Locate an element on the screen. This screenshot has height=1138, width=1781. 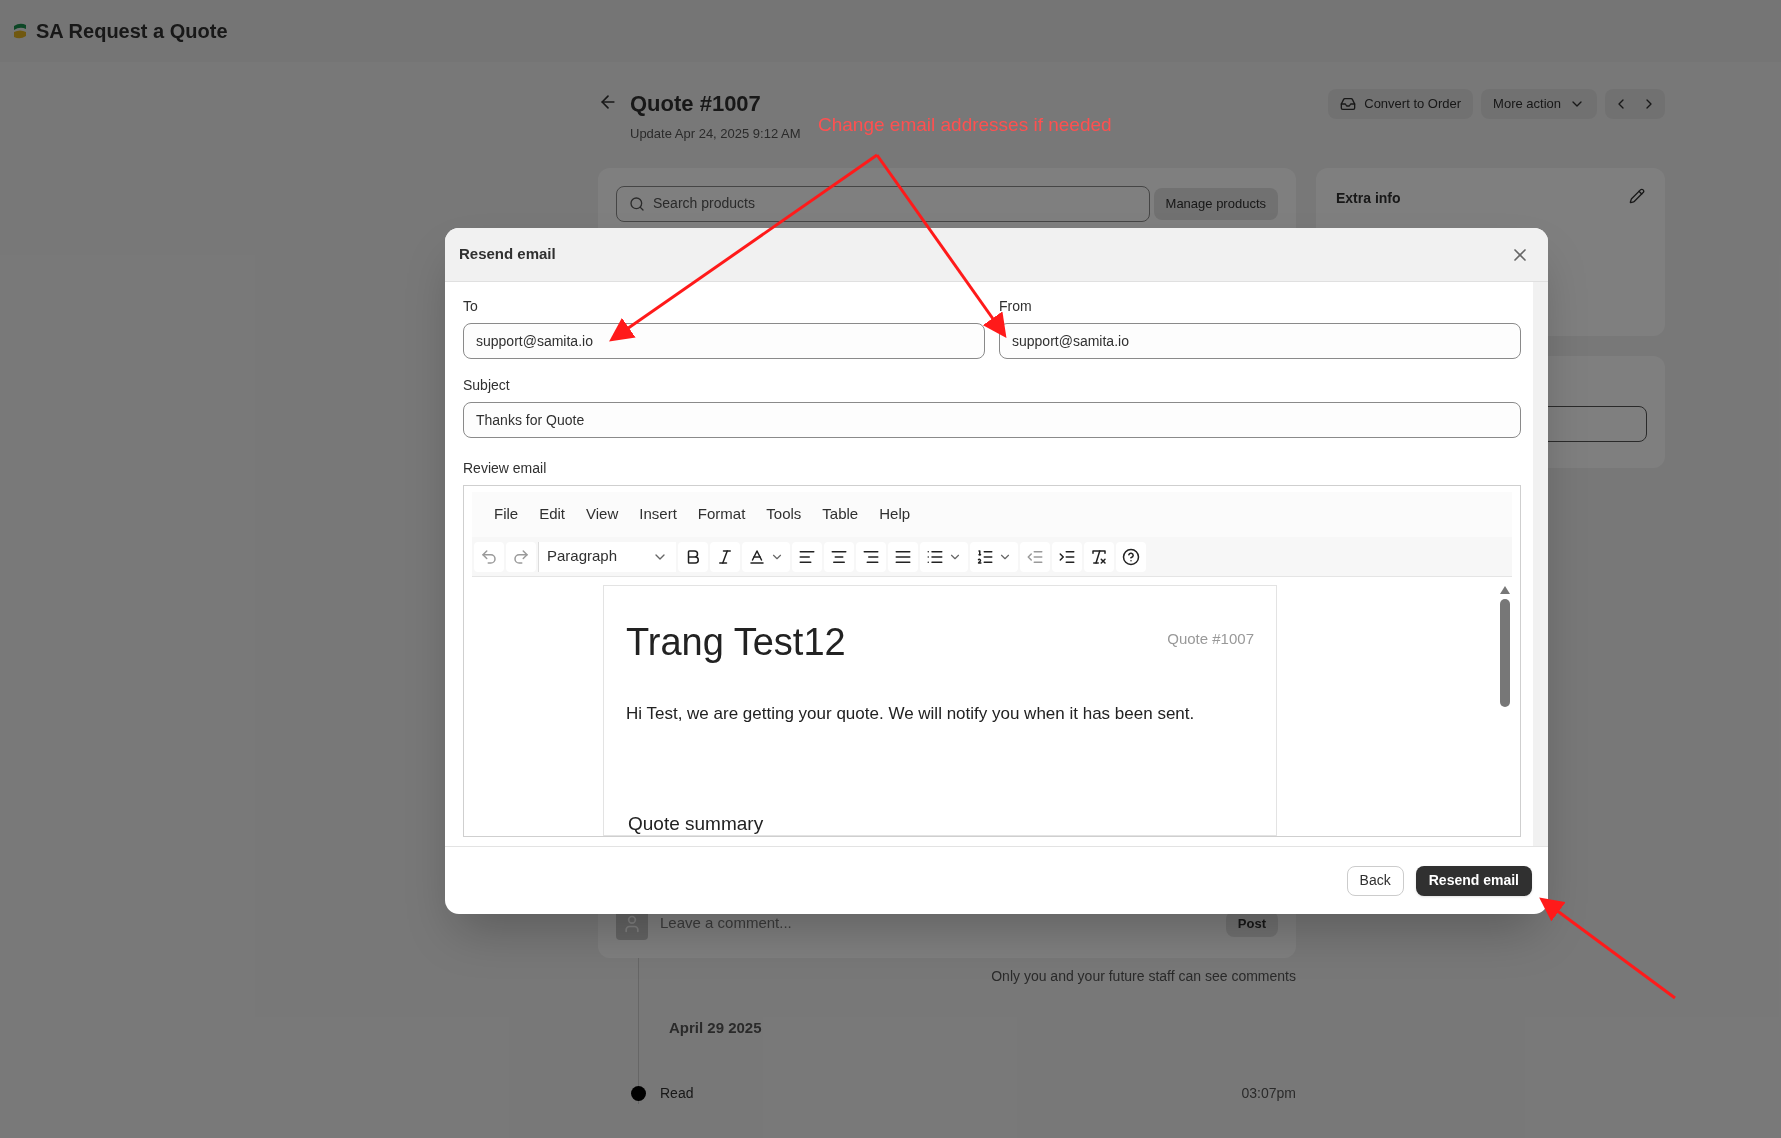
clear-format-icon is located at coordinates (1099, 556).